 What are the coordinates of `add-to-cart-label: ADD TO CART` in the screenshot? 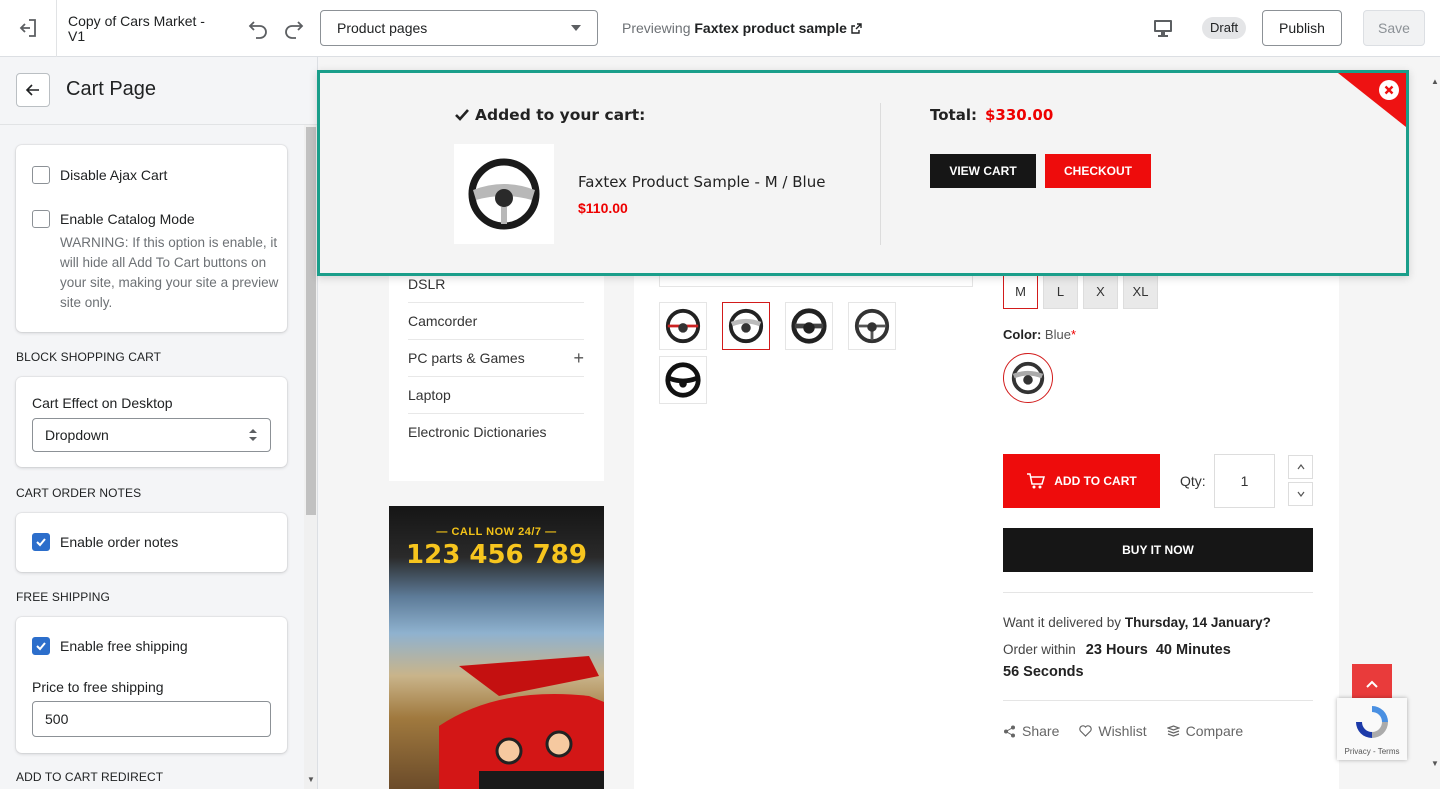 It's located at (1095, 481).